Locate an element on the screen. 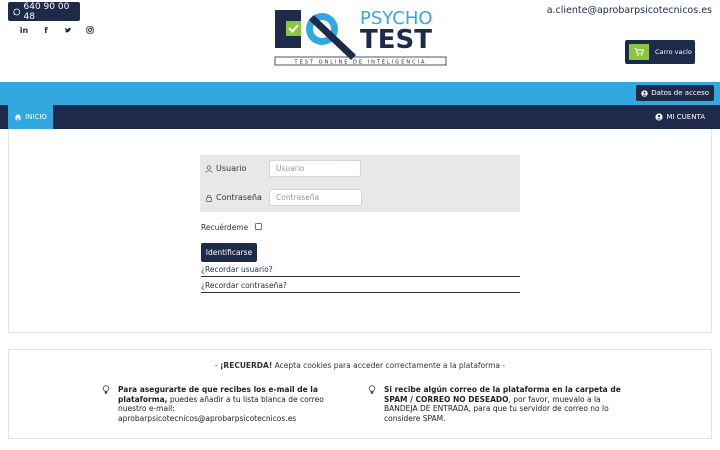  site-logo: PSYCHO TEST TEST ONLINE DE INTELIGENCIA is located at coordinates (361, 37).